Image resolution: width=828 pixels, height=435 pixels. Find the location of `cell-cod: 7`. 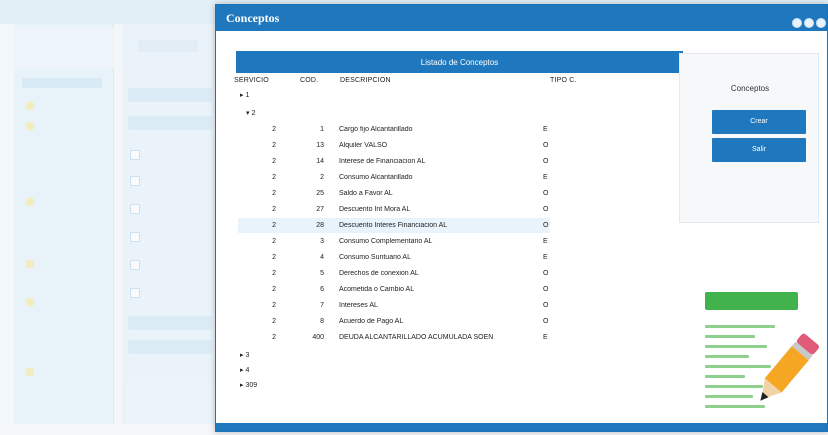

cell-cod: 7 is located at coordinates (322, 305).